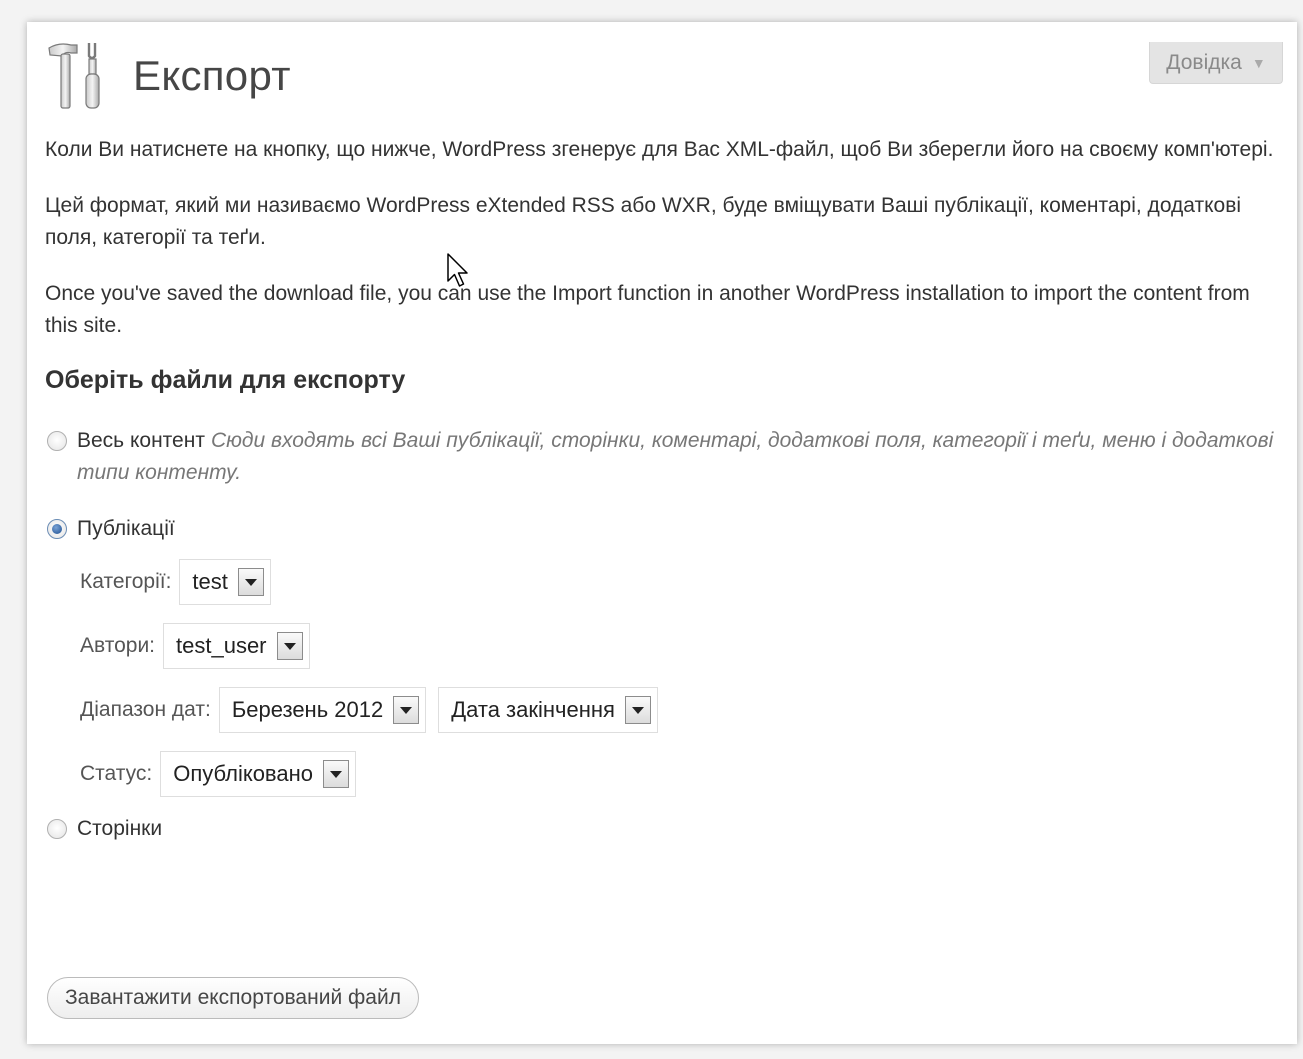 Image resolution: width=1303 pixels, height=1059 pixels. Describe the element at coordinates (116, 773) in the screenshot. I see `status-label: Статус:` at that location.